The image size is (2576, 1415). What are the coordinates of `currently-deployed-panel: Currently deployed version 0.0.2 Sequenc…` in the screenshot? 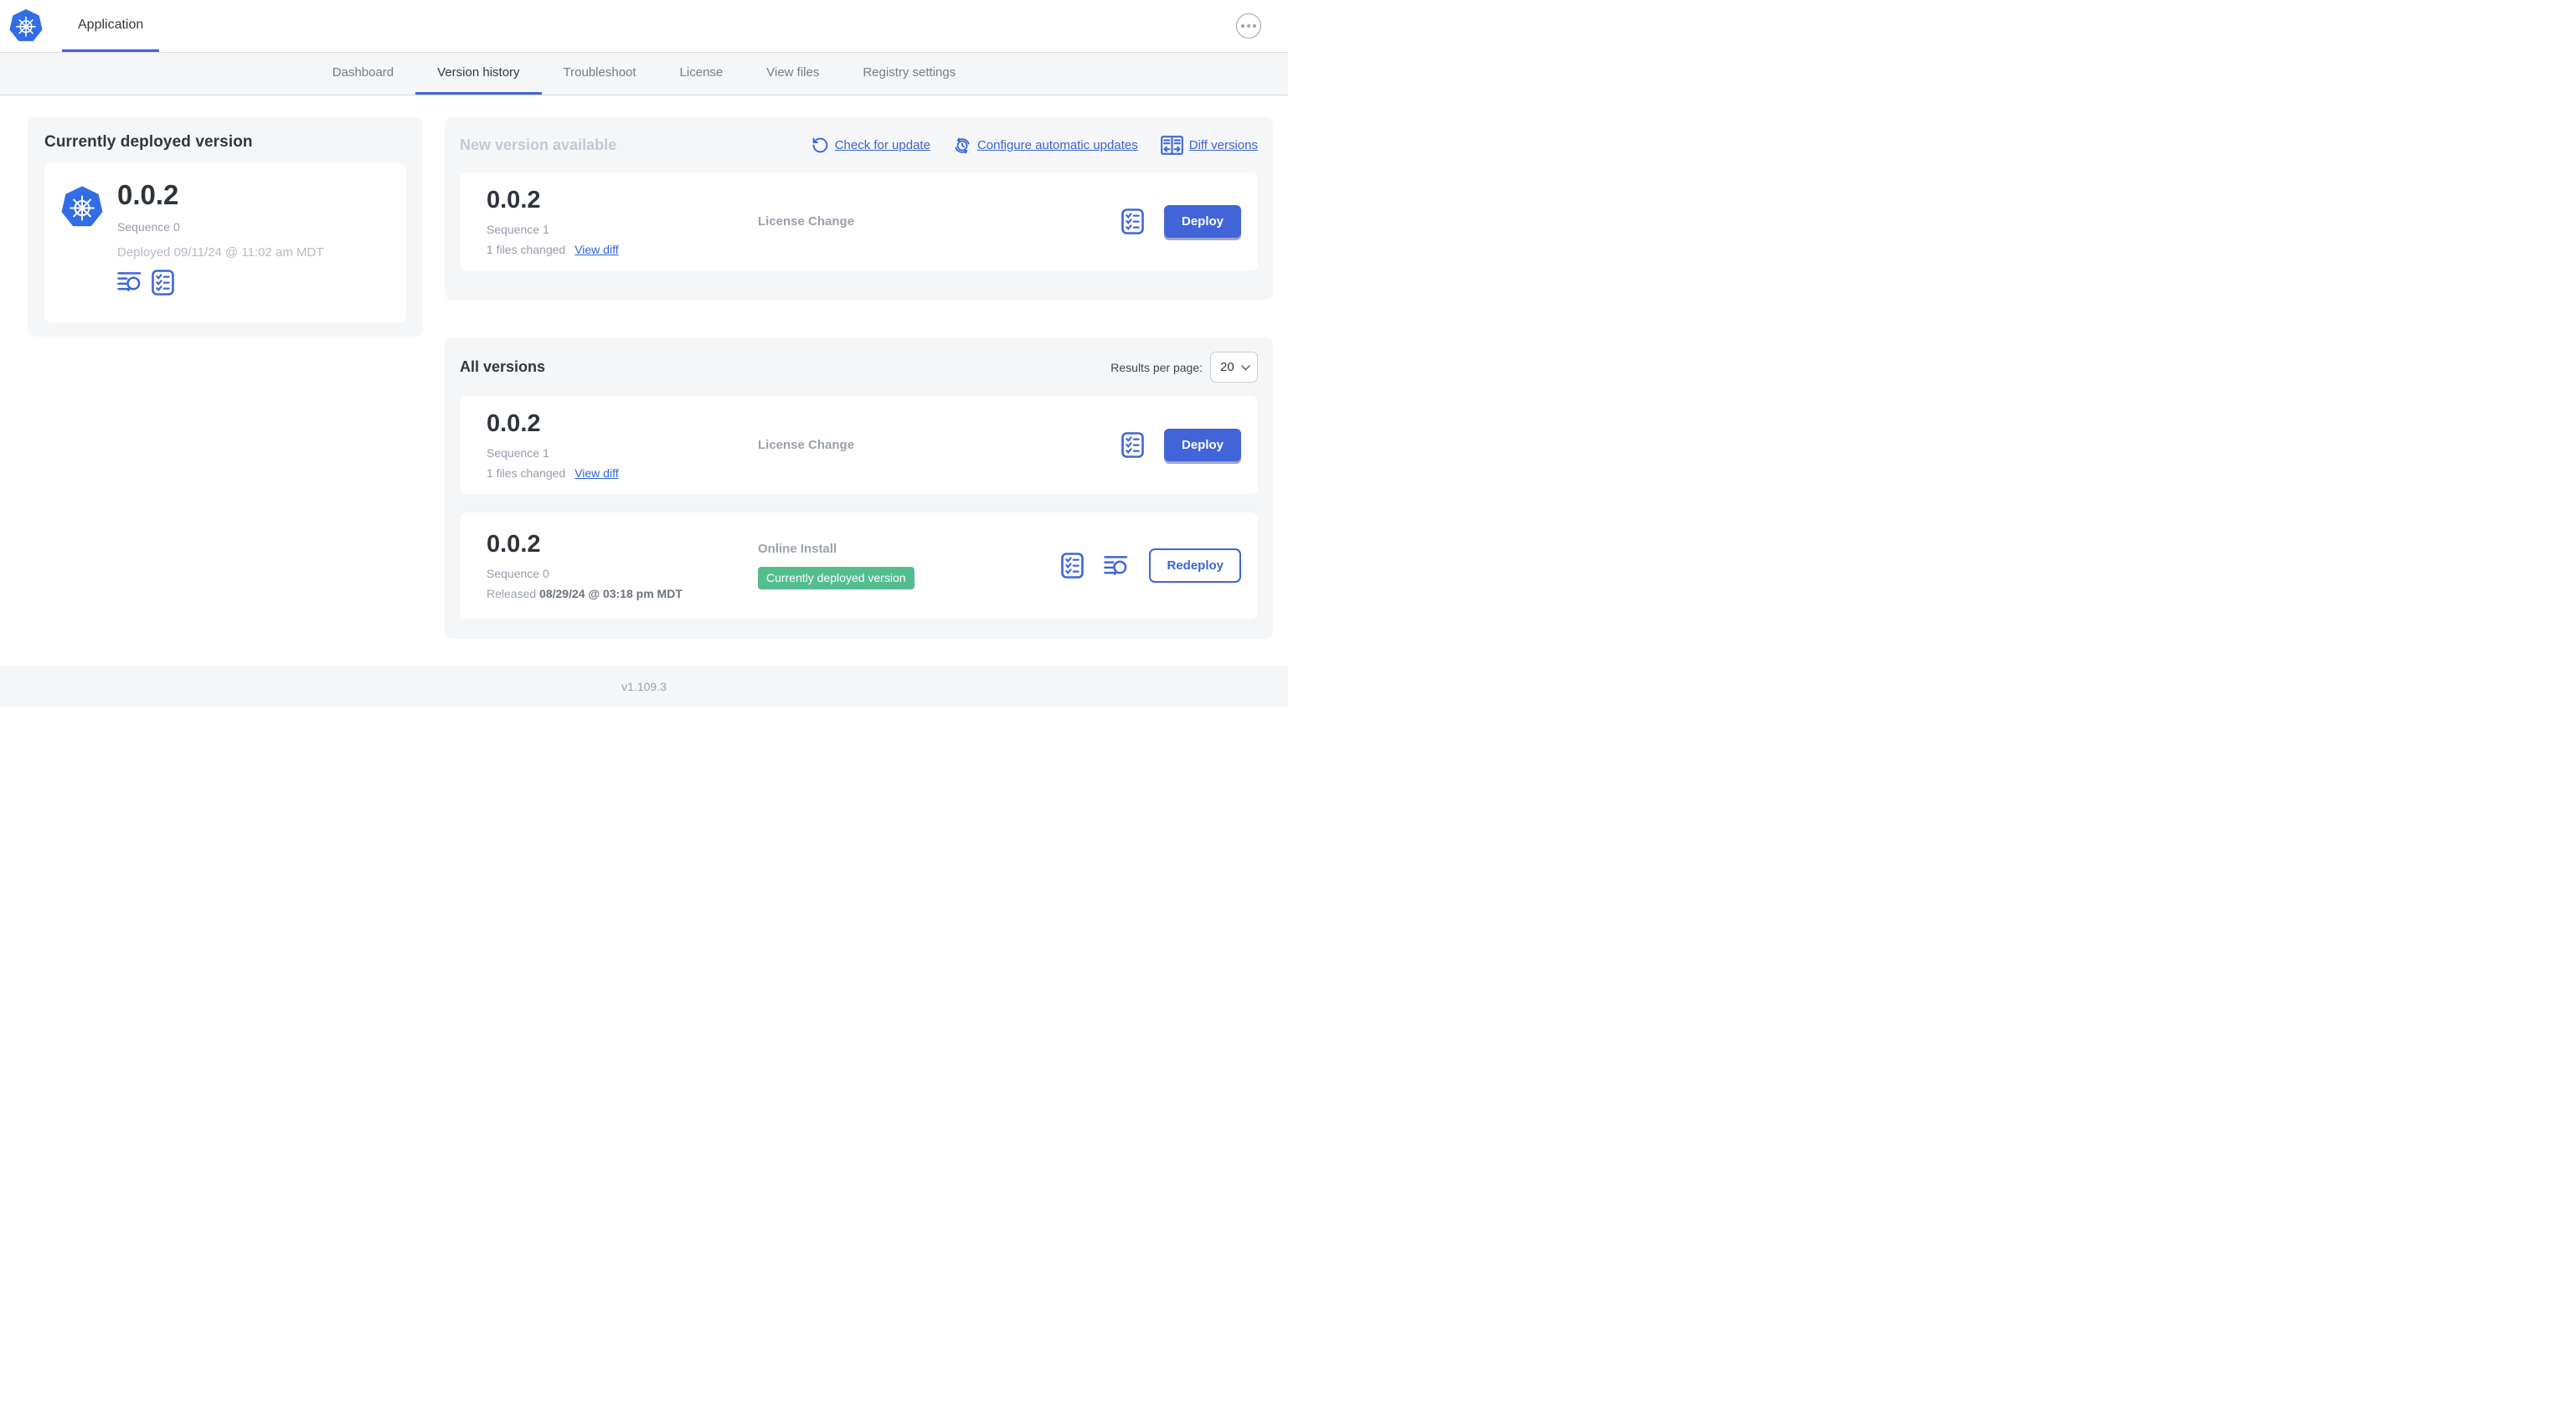 It's located at (225, 227).